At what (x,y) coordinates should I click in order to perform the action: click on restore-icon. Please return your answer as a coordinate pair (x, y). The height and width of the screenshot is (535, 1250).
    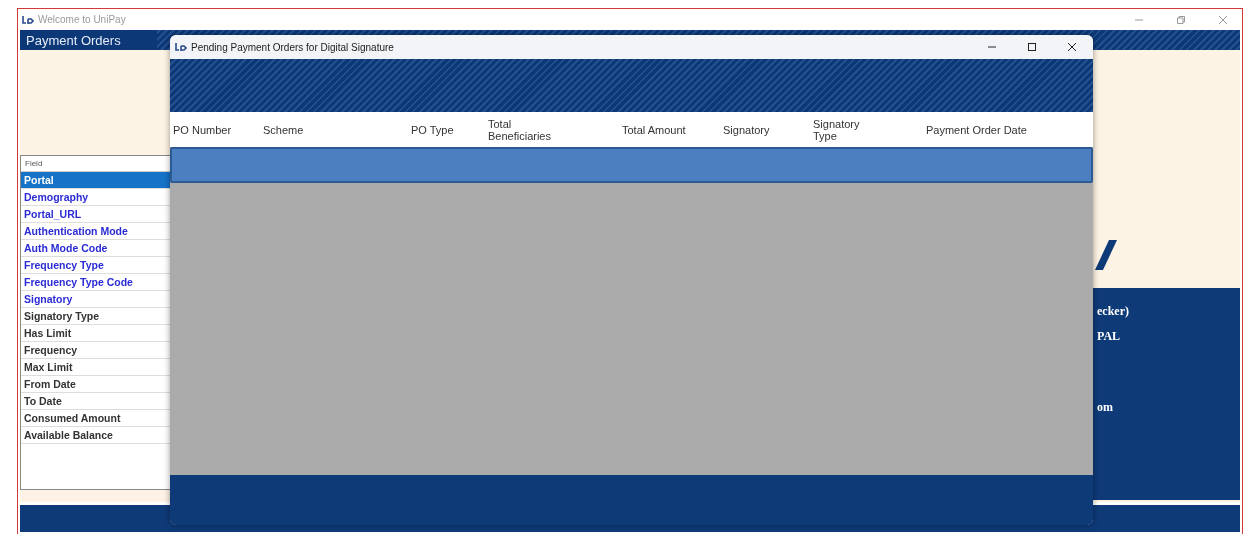
    Looking at the image, I should click on (1181, 19).